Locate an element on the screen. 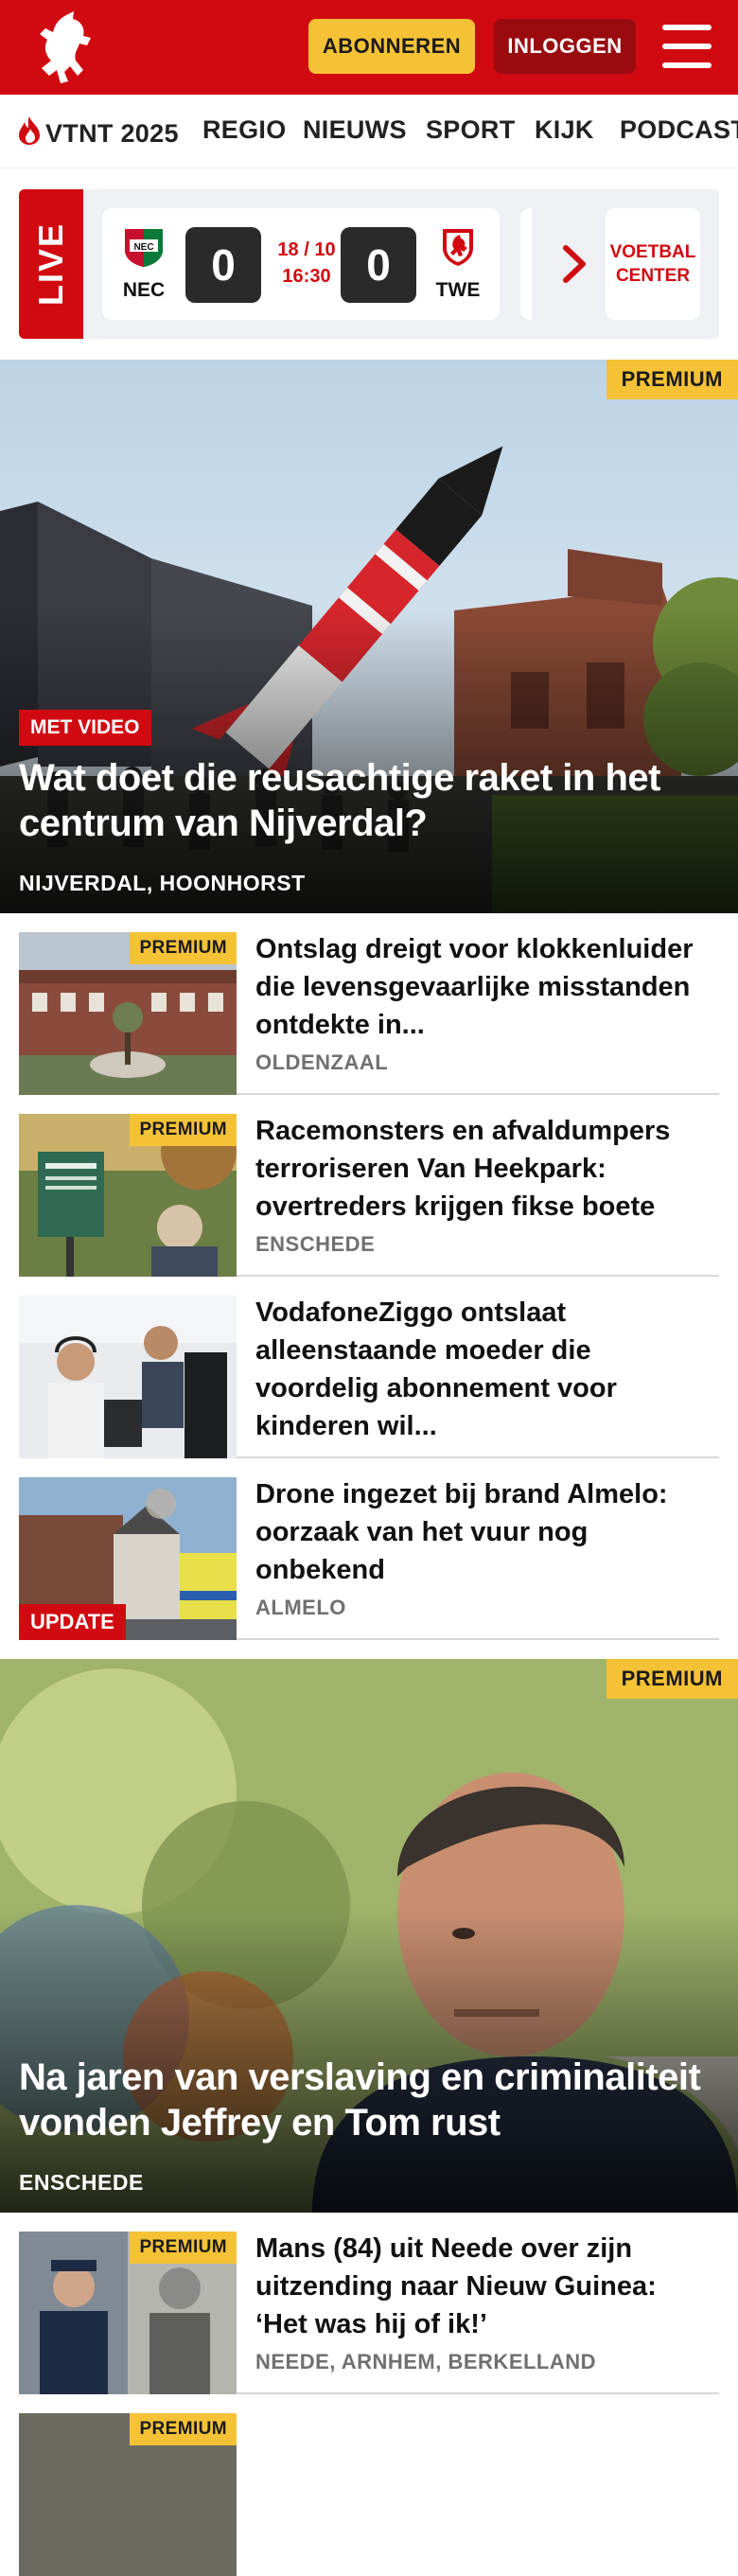  next-match-card is located at coordinates (526, 264).